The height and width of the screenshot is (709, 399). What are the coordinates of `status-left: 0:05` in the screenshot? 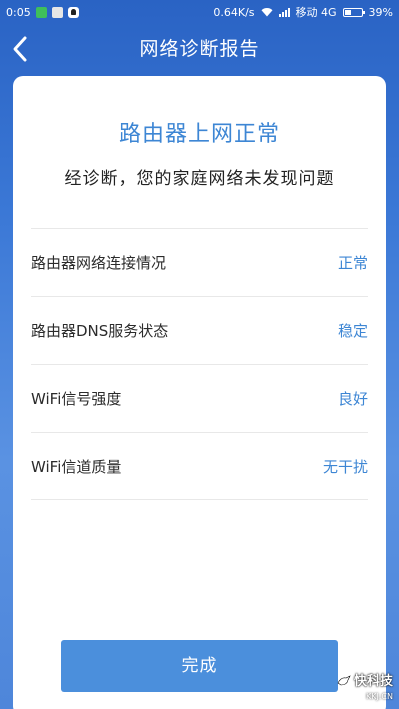 It's located at (39, 12).